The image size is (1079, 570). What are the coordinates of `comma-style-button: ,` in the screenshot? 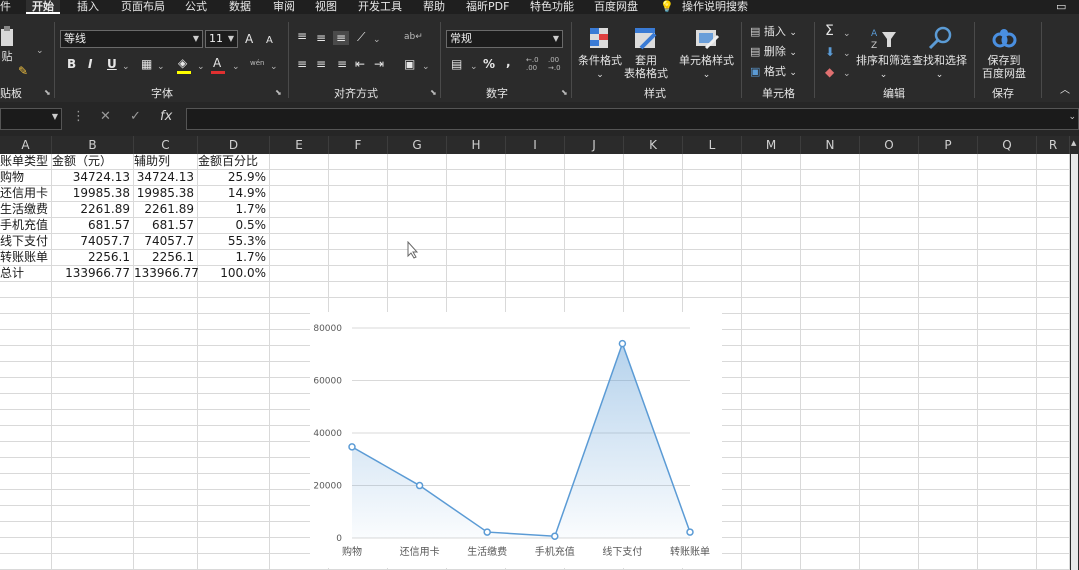 It's located at (508, 62).